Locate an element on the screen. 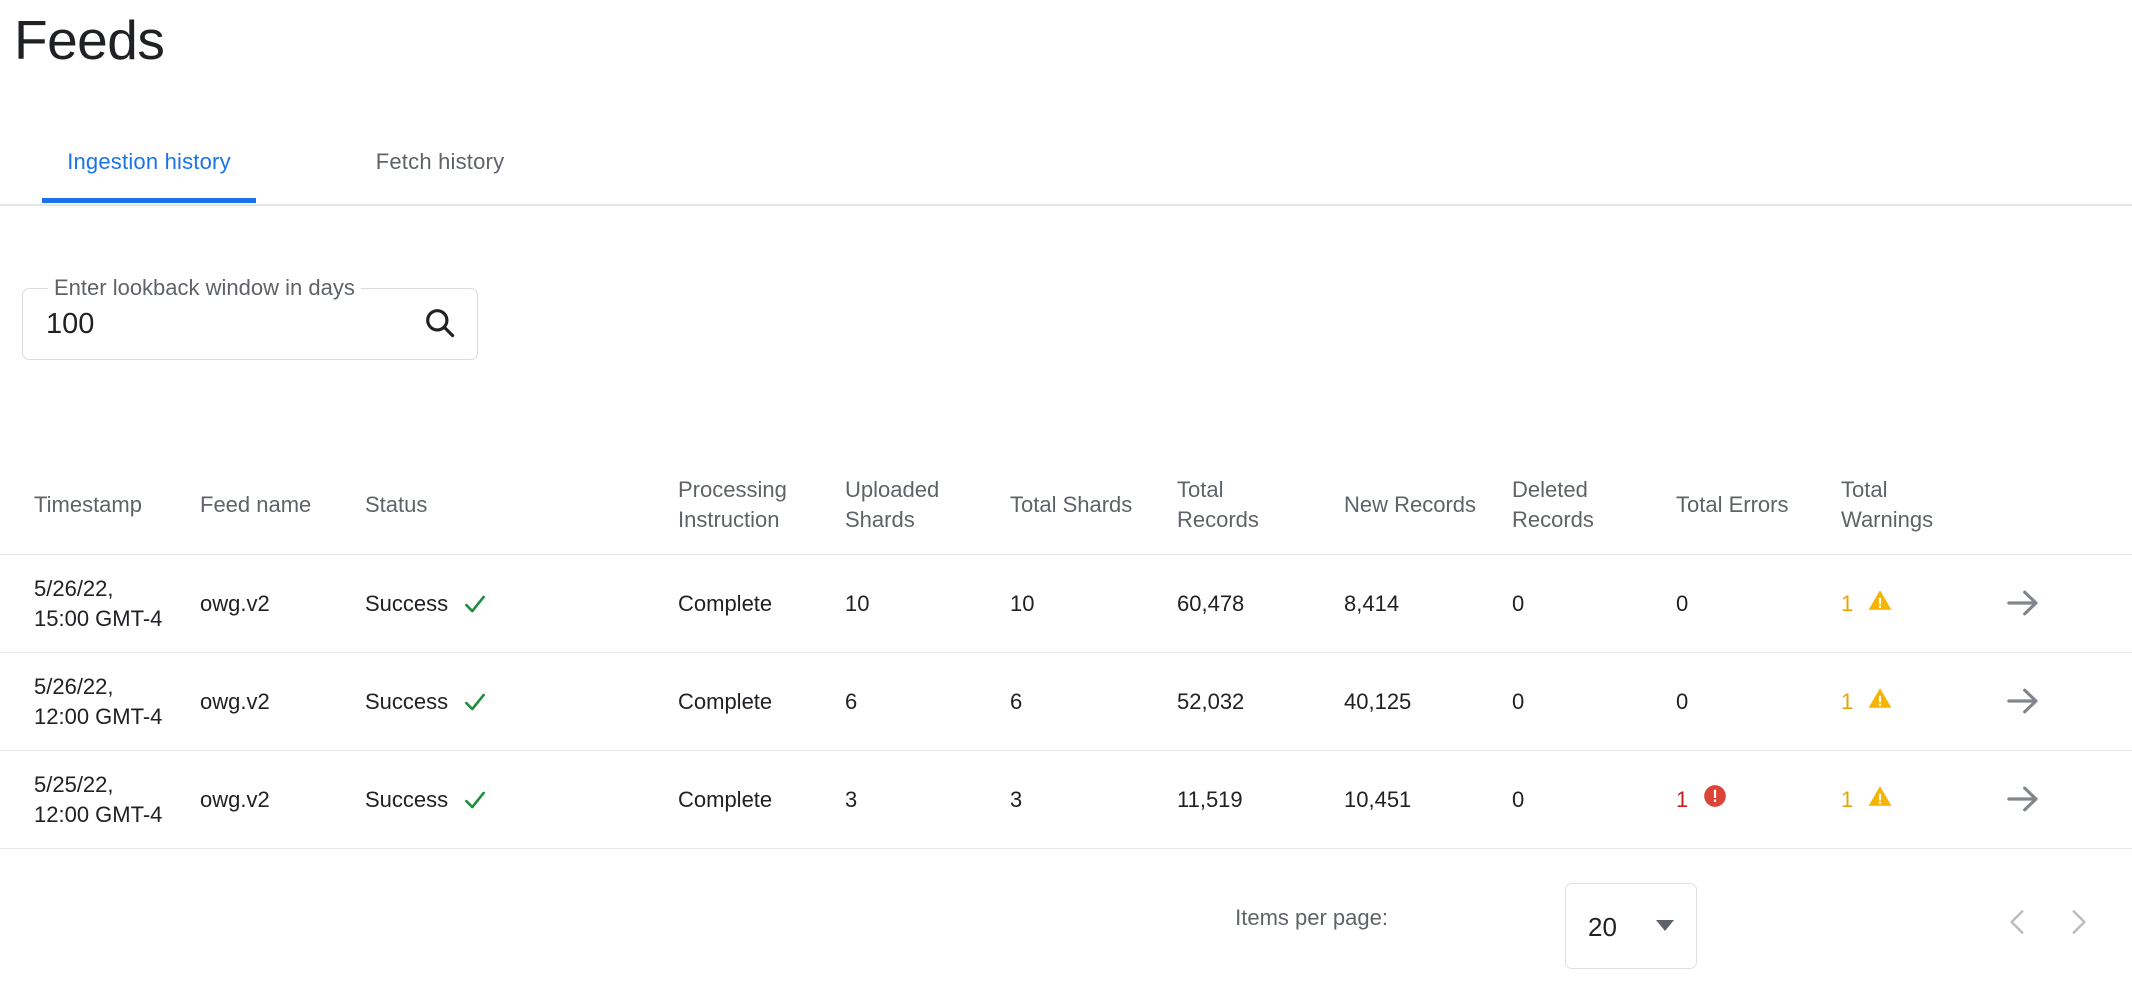 The image size is (2132, 986). cell-total-errors: 1 is located at coordinates (1741, 800).